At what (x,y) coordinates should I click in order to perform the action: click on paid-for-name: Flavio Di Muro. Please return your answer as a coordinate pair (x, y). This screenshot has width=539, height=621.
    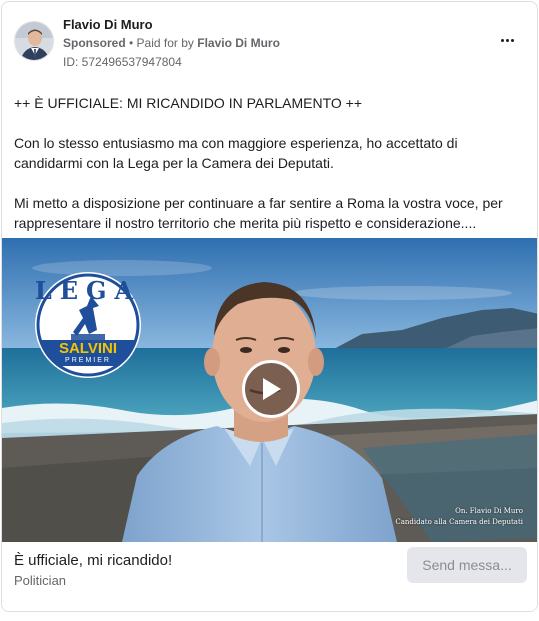
    Looking at the image, I should click on (238, 43).